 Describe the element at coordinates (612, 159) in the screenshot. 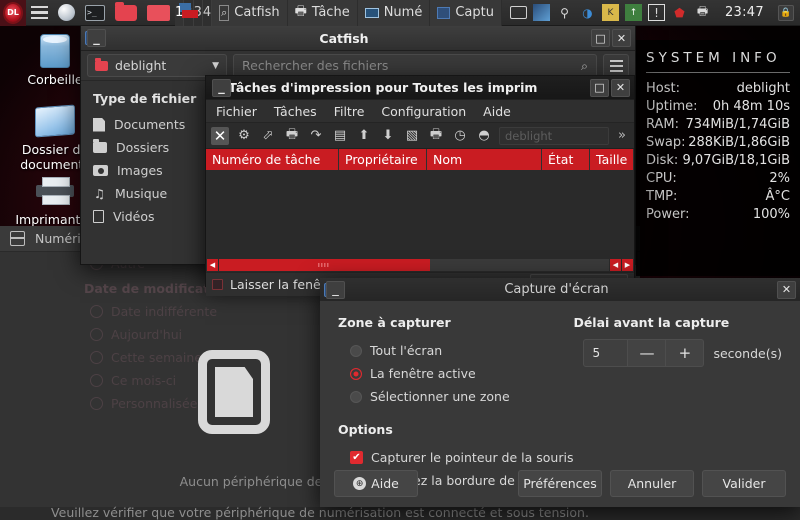

I see `column-header-size: Taille` at that location.